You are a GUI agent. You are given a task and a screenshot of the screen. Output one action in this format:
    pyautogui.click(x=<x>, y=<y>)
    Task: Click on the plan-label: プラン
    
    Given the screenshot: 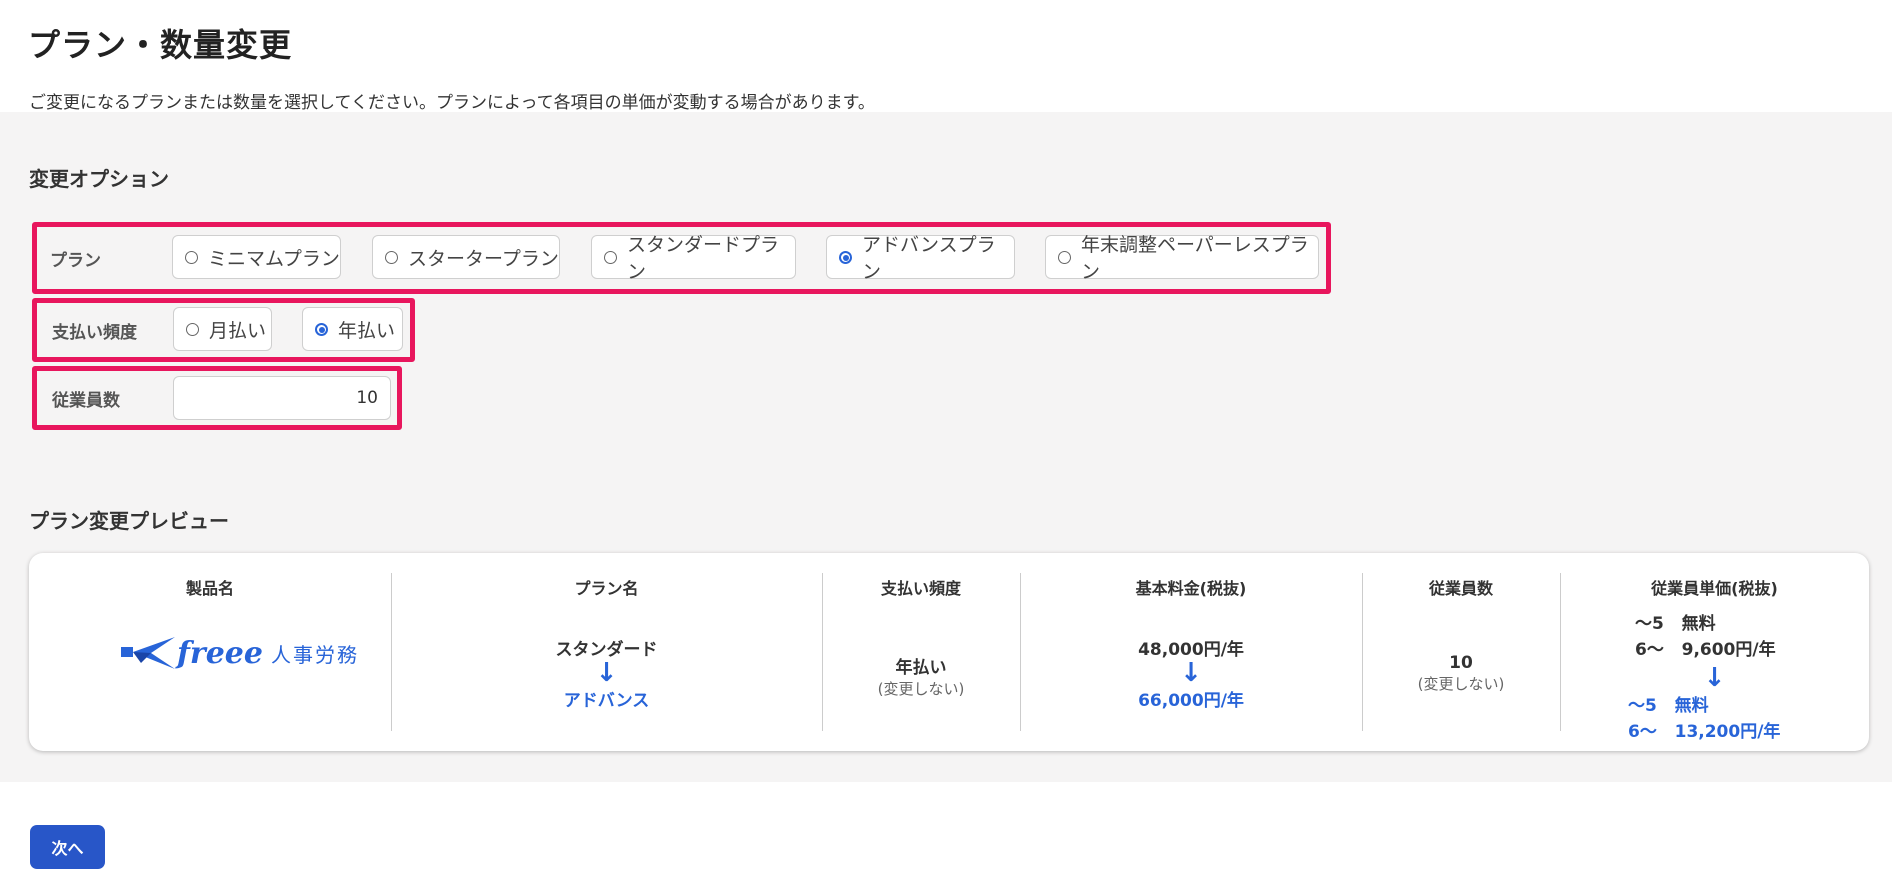 What is the action you would take?
    pyautogui.click(x=75, y=261)
    